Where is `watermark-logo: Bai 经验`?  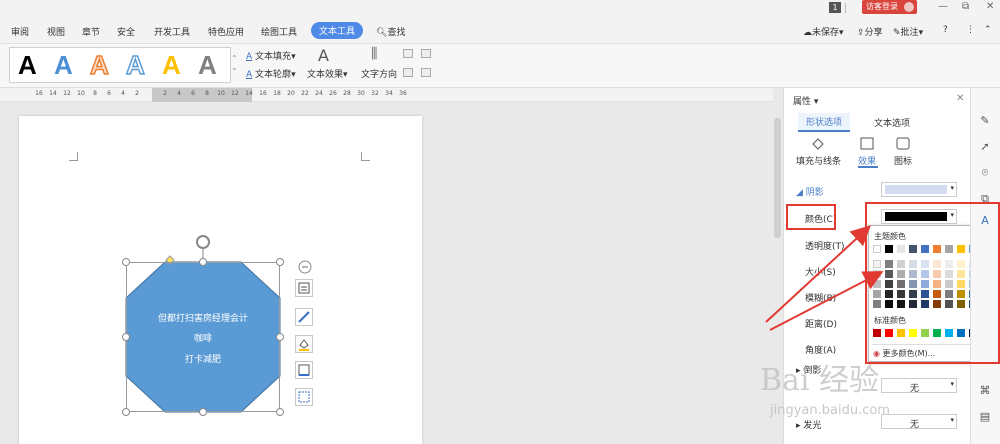
watermark-logo: Bai 经验 is located at coordinates (820, 380).